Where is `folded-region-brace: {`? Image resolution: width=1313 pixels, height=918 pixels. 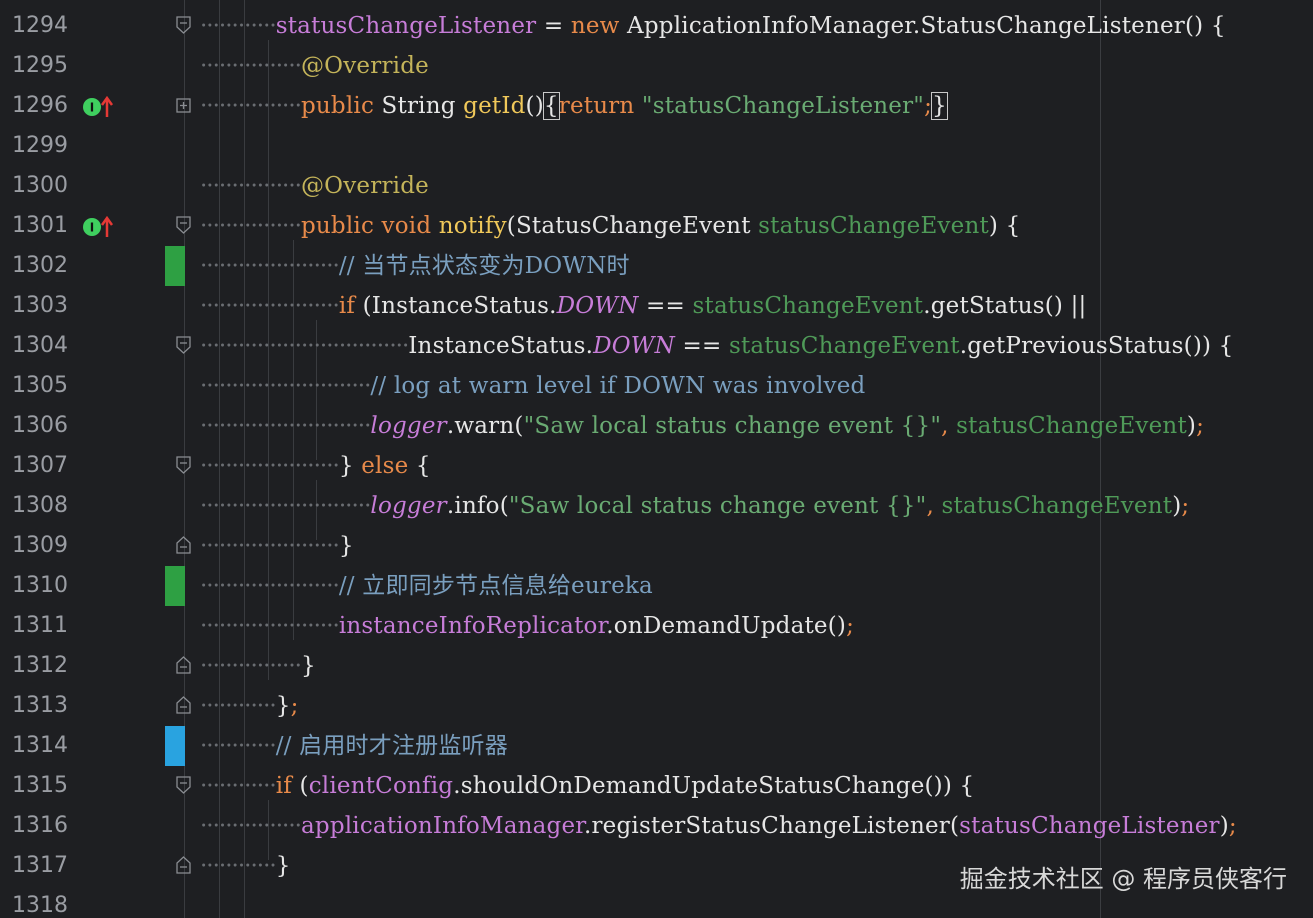 folded-region-brace: { is located at coordinates (551, 106).